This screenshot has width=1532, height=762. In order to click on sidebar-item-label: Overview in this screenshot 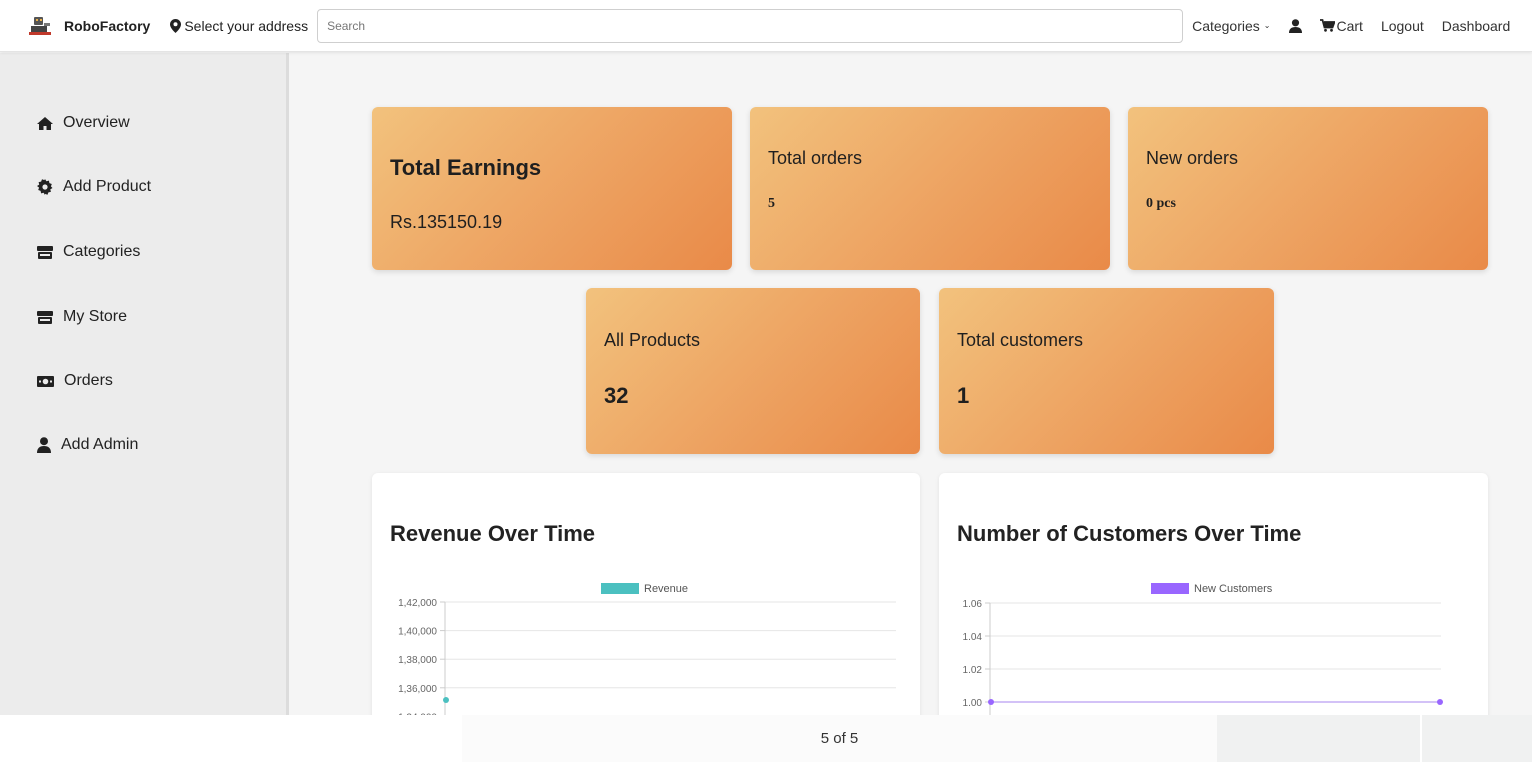, I will do `click(96, 122)`.